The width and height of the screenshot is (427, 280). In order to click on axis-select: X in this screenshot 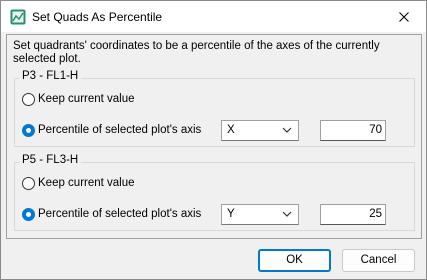, I will do `click(260, 130)`.